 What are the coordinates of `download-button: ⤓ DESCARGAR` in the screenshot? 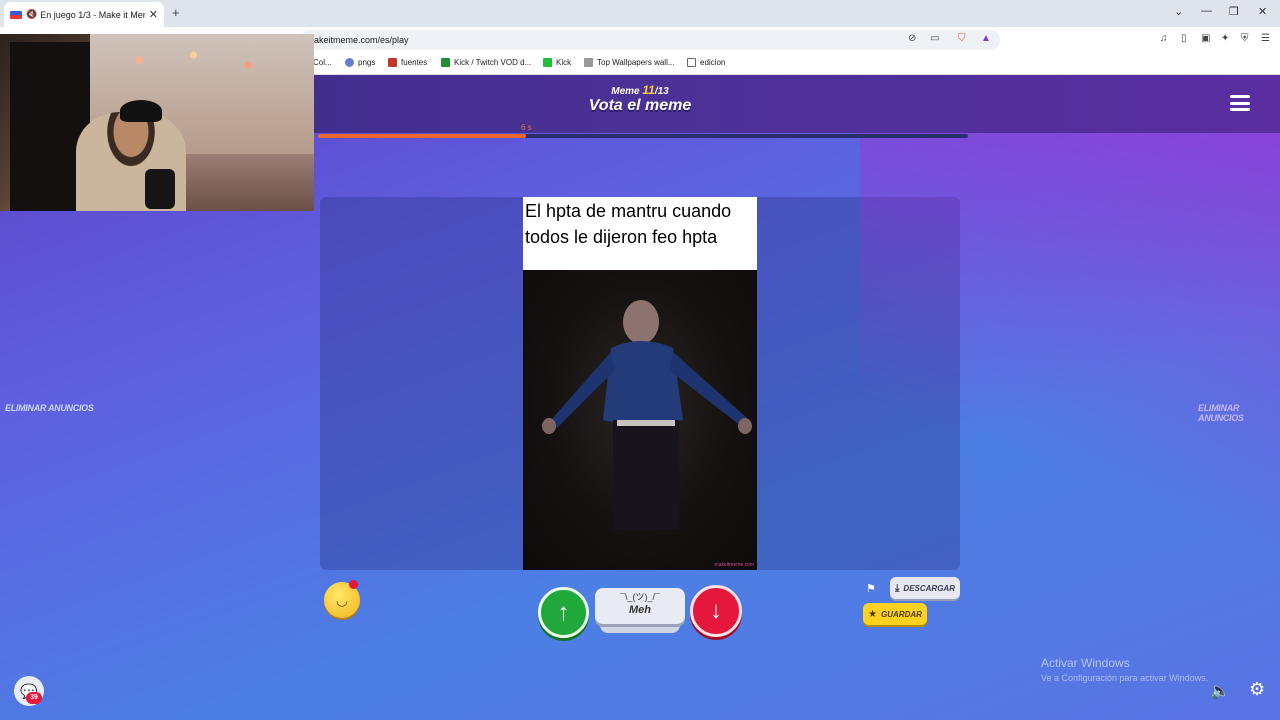 It's located at (925, 588).